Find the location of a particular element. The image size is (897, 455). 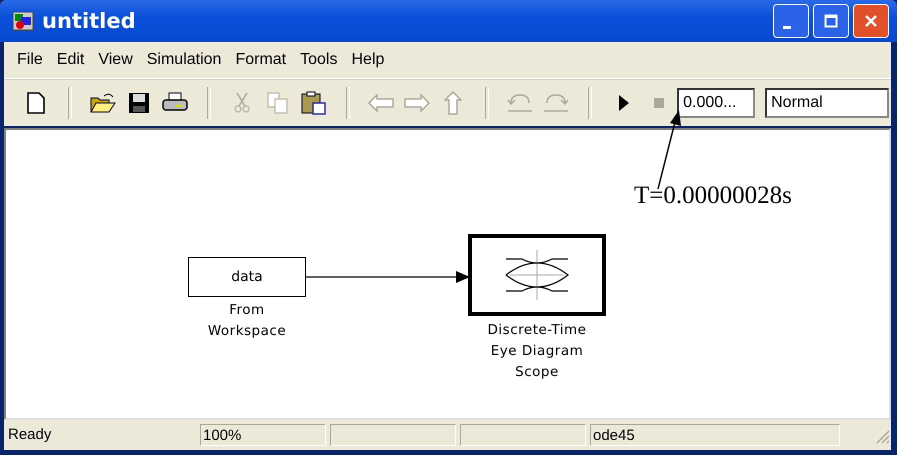

status-message: Ready is located at coordinates (29, 435).